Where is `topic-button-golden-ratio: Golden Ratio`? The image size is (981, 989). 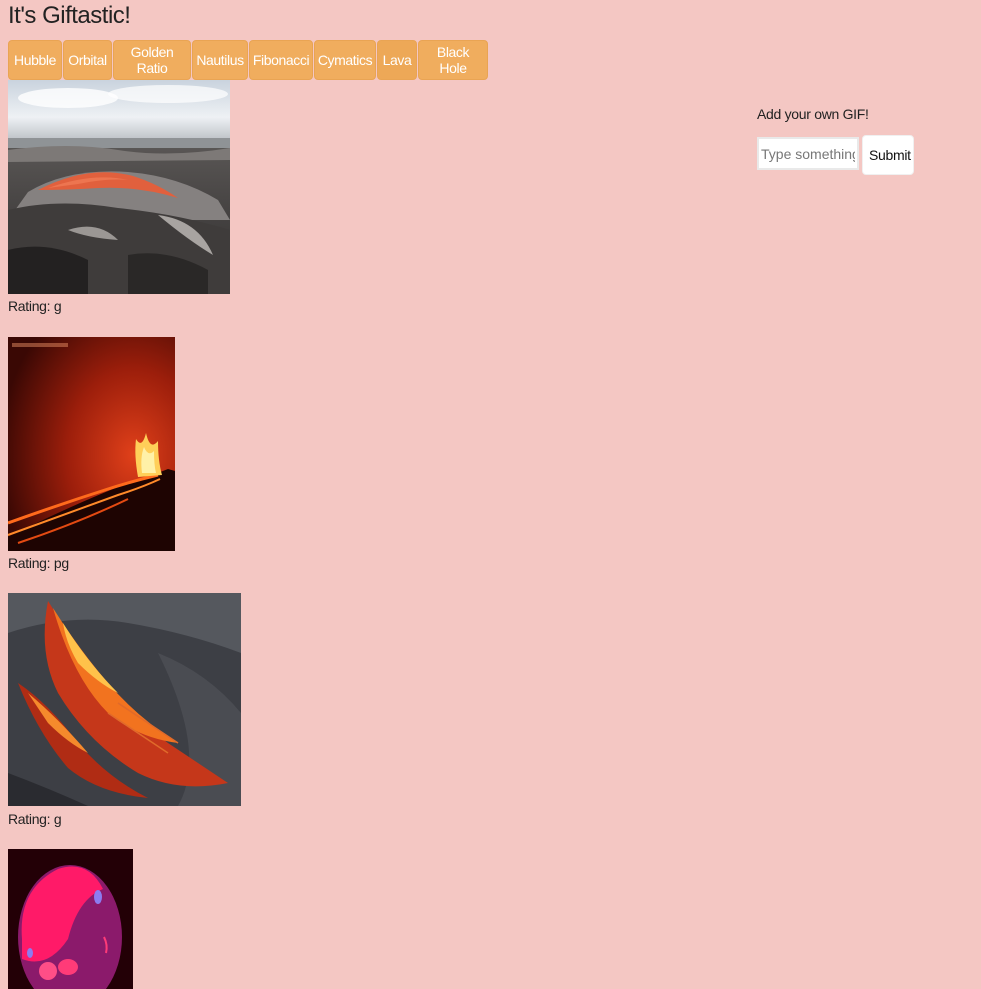
topic-button-golden-ratio: Golden Ratio is located at coordinates (152, 60).